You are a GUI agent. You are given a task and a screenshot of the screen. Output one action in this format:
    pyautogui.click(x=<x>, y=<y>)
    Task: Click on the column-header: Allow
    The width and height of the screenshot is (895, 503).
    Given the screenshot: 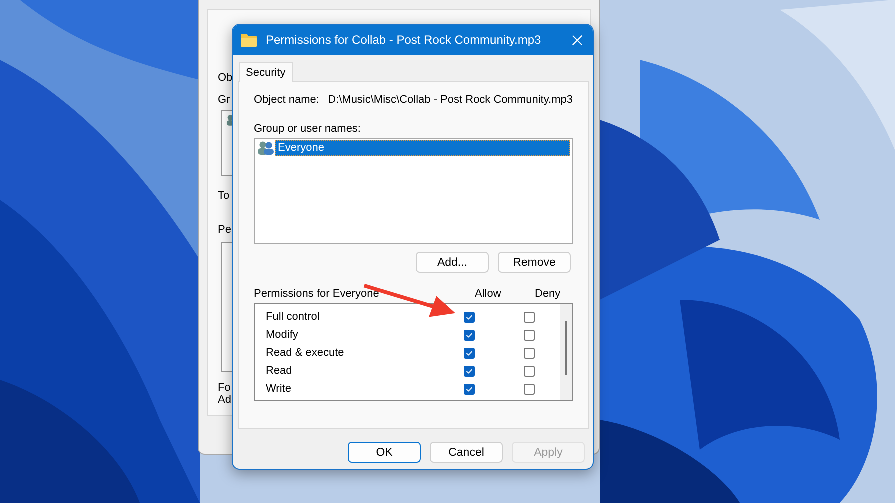 What is the action you would take?
    pyautogui.click(x=488, y=294)
    